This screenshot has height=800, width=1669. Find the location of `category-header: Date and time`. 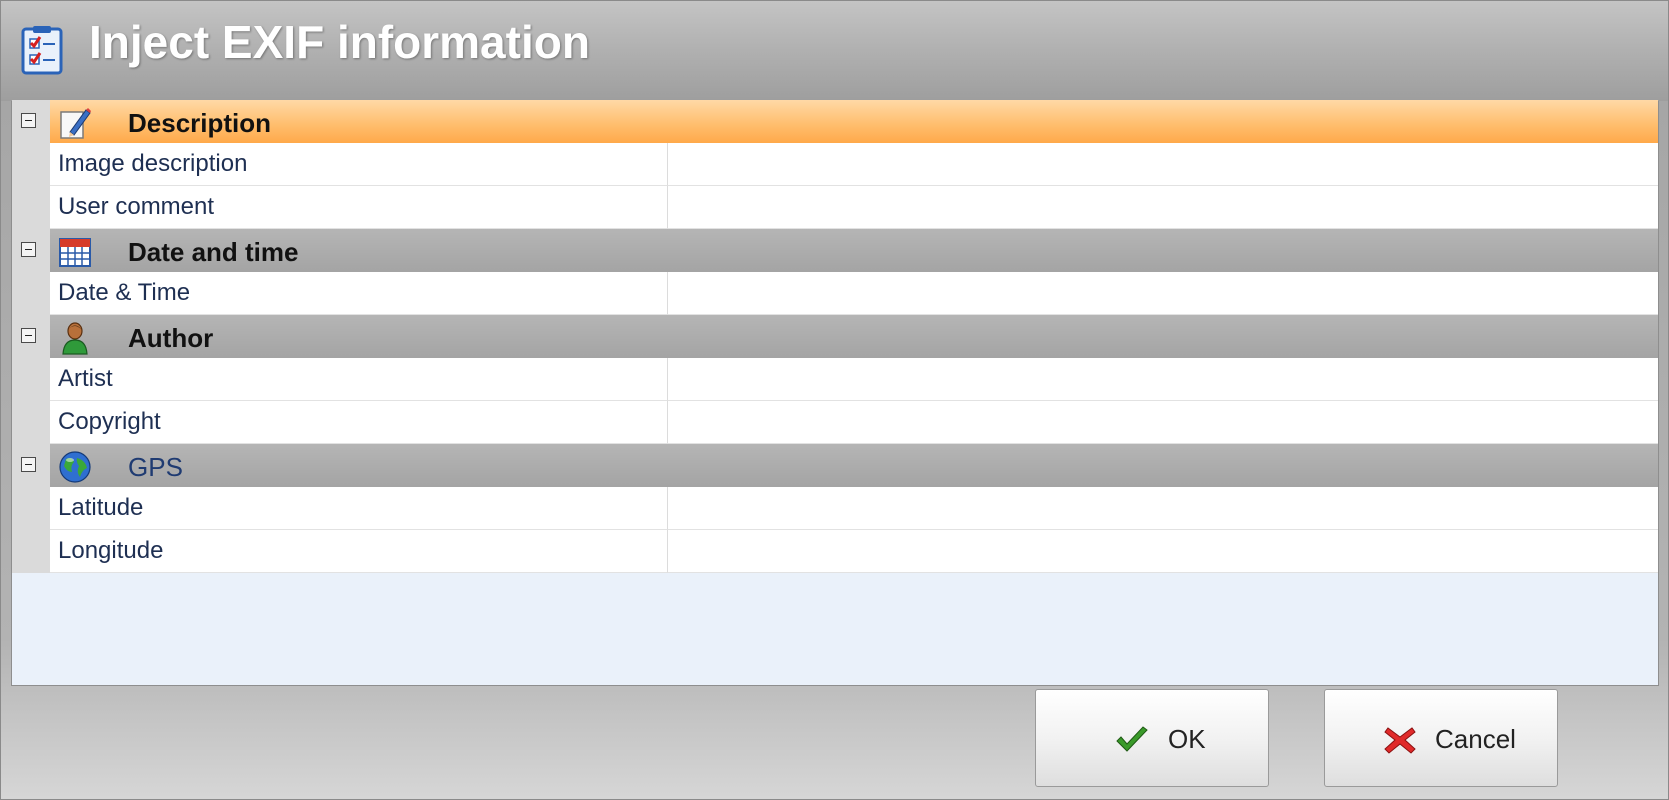

category-header: Date and time is located at coordinates (854, 250).